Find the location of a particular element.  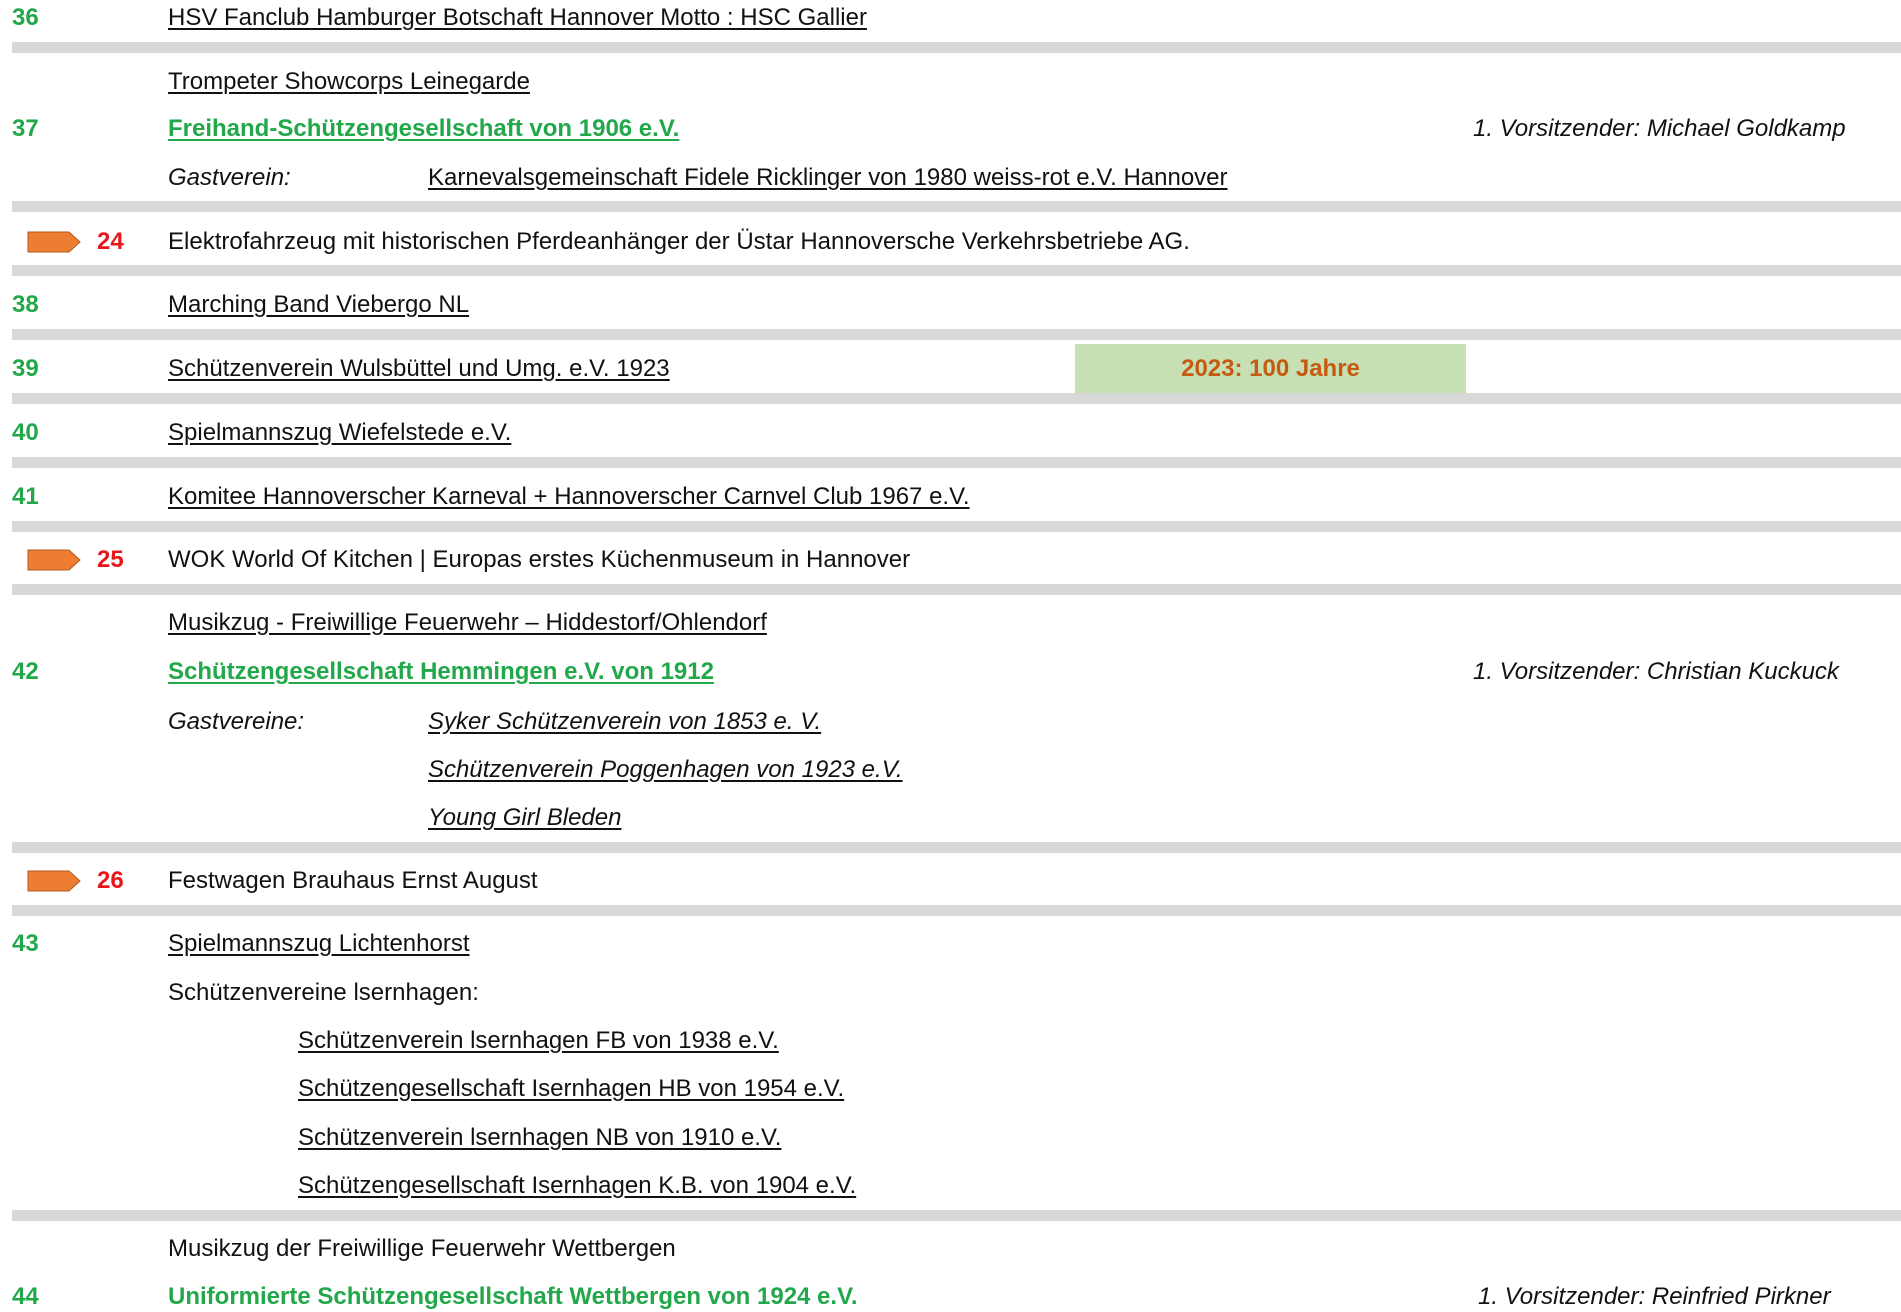

entry-number: 44 is located at coordinates (25, 1296).